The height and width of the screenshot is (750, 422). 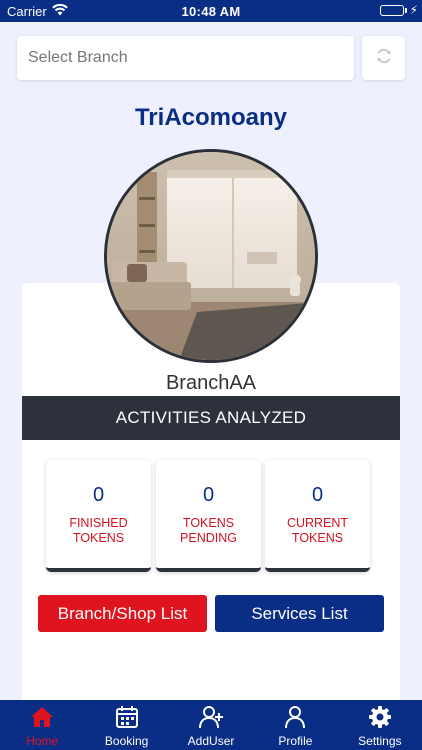 I want to click on tab-label: Settings, so click(x=380, y=741).